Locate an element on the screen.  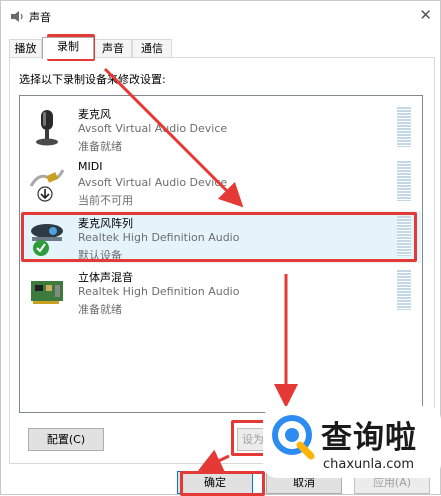
highlight-ok-button is located at coordinates (222, 483).